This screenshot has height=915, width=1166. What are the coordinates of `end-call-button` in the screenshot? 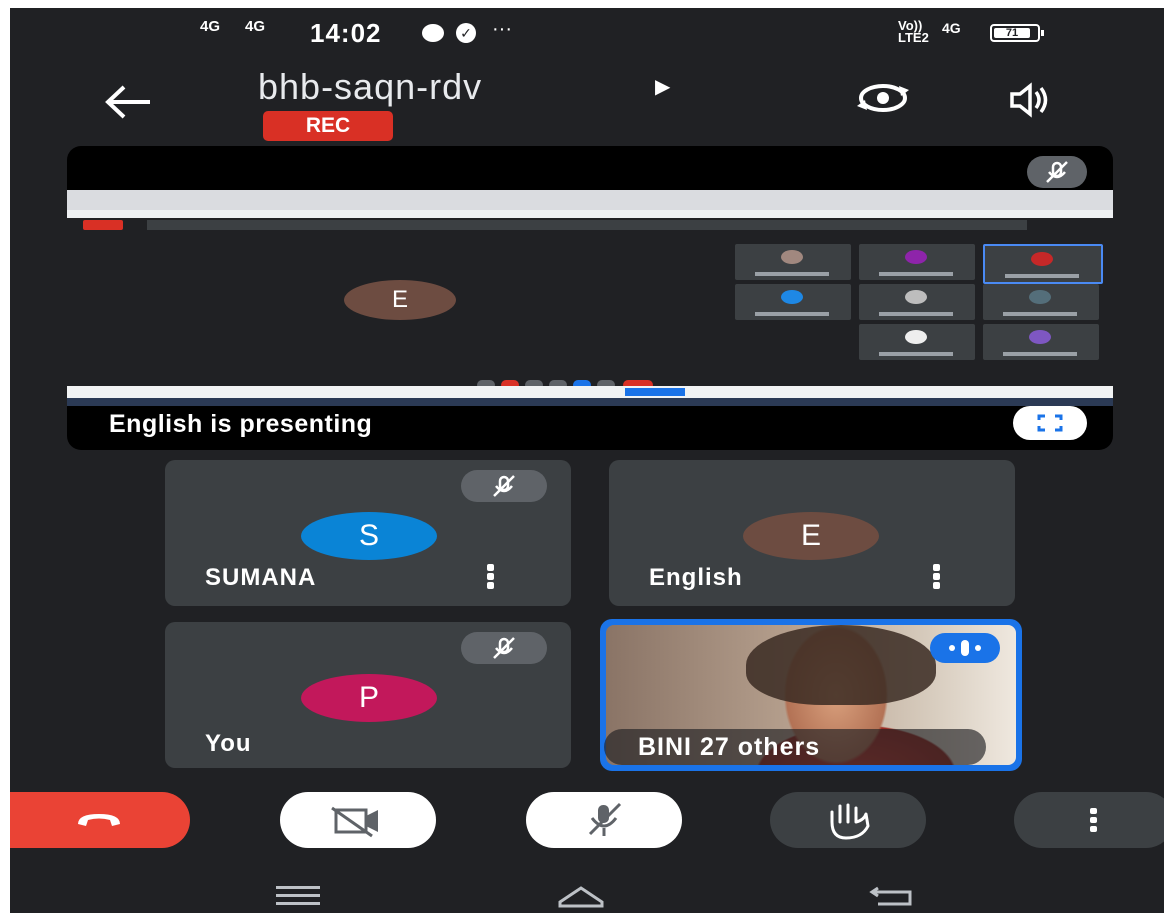 It's located at (100, 820).